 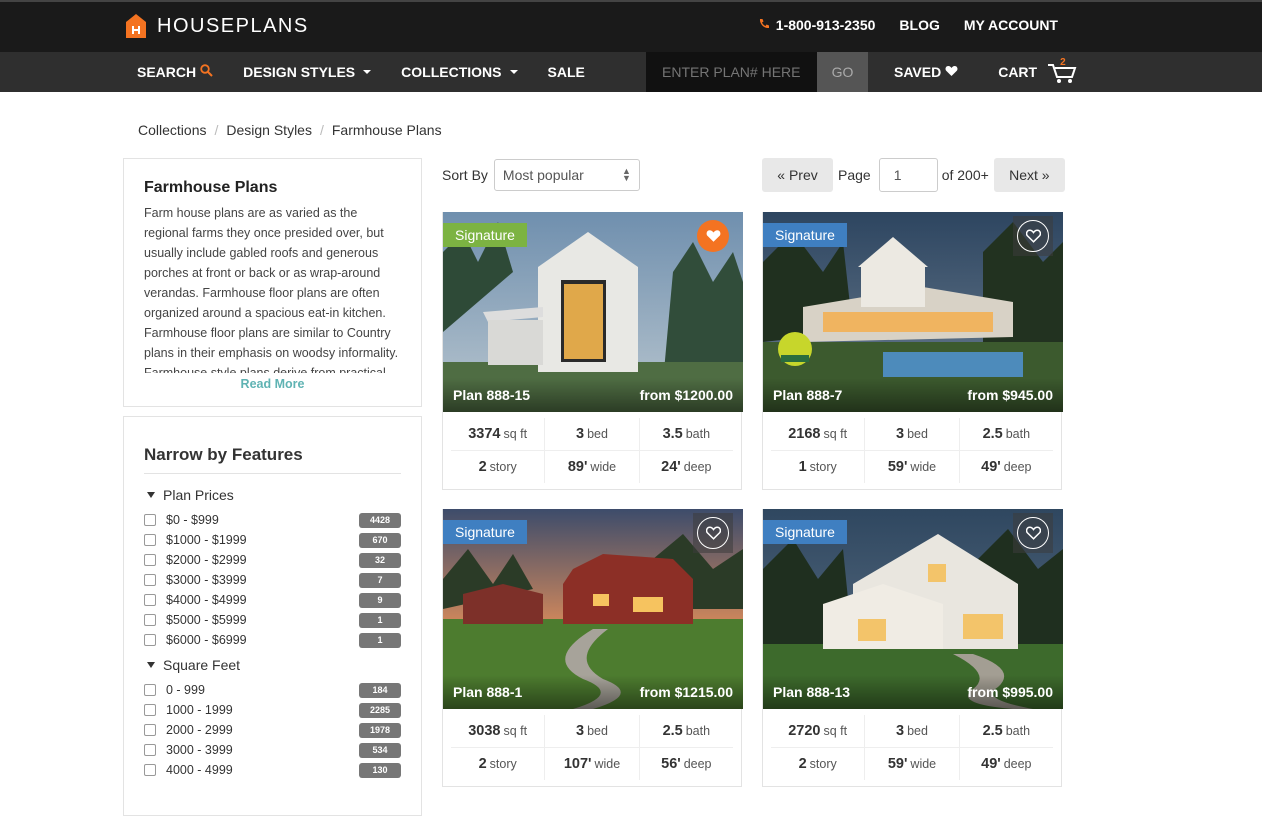 What do you see at coordinates (912, 466) in the screenshot?
I see `spec-wide: 59' wide` at bounding box center [912, 466].